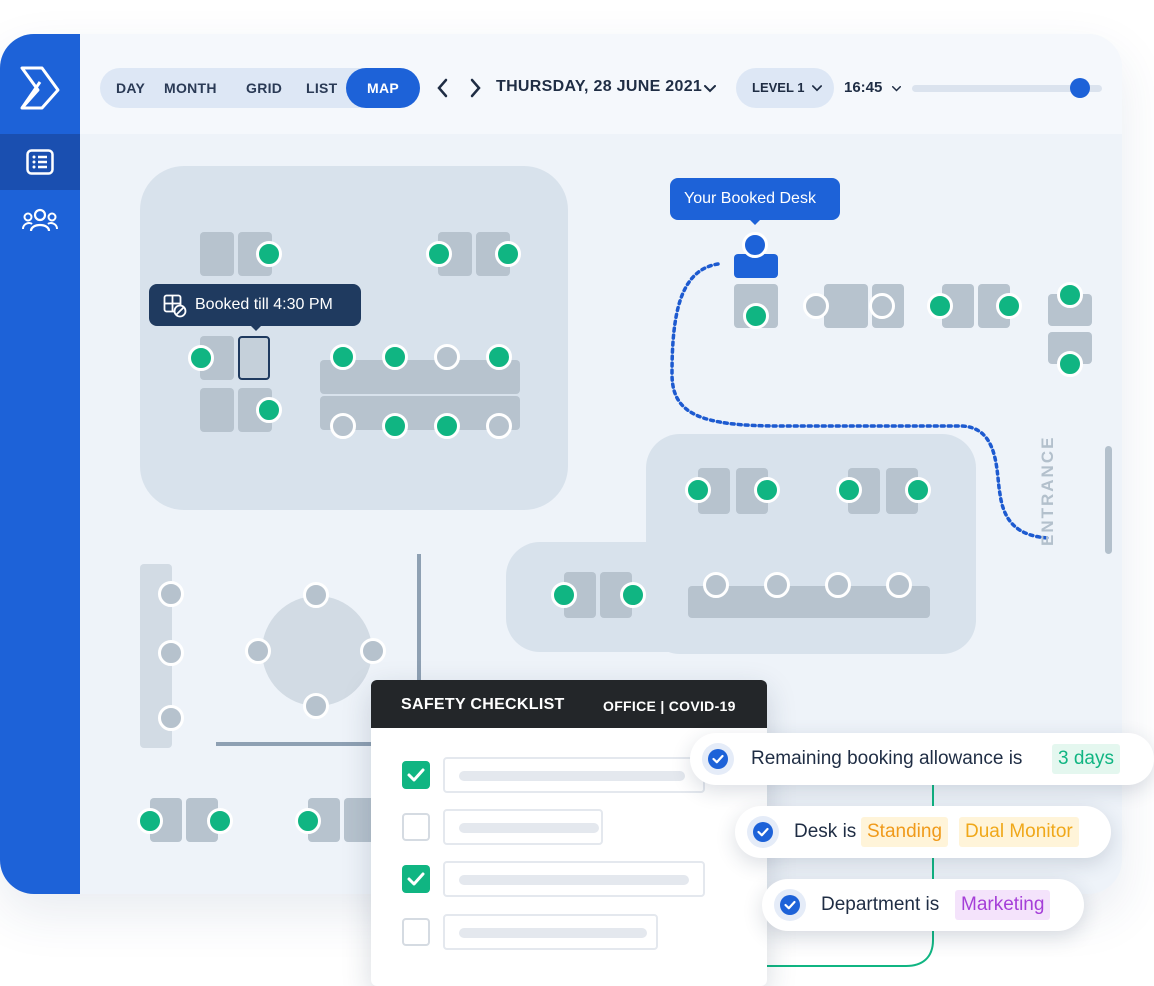 The image size is (1154, 986). I want to click on tab-month: MONTH, so click(190, 88).